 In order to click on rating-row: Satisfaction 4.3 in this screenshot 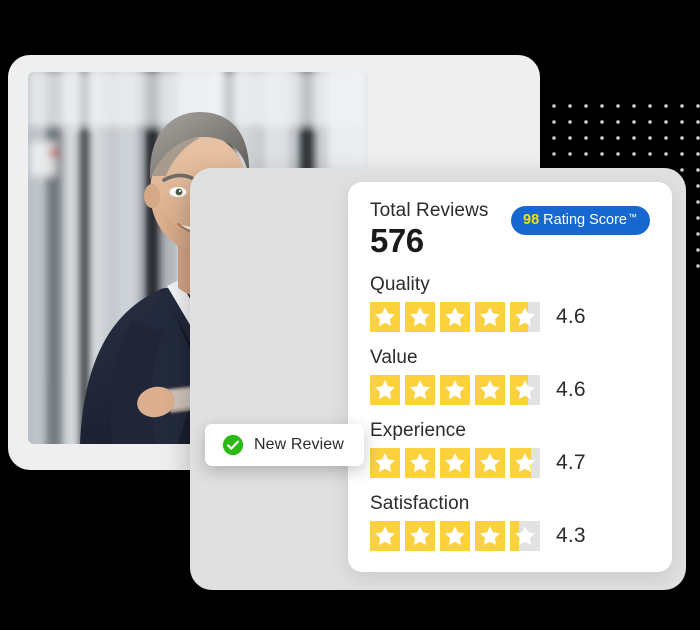, I will do `click(510, 521)`.